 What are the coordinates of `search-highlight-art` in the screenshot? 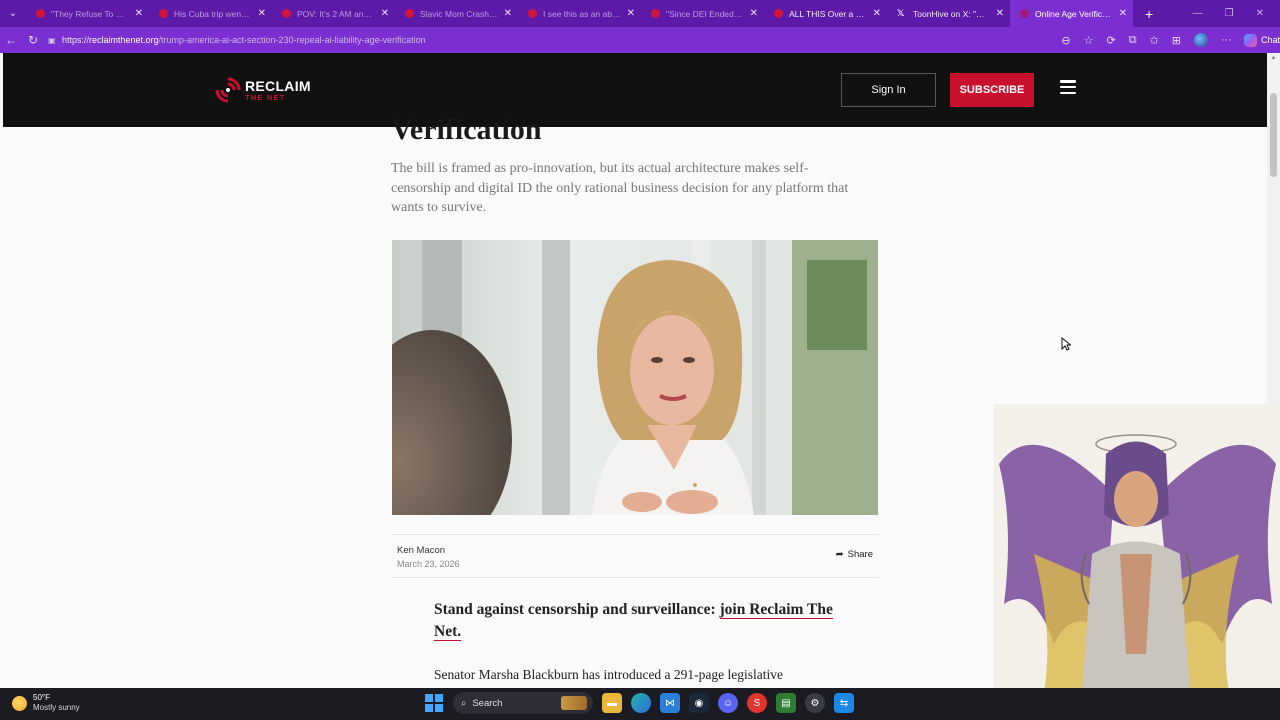 It's located at (574, 703).